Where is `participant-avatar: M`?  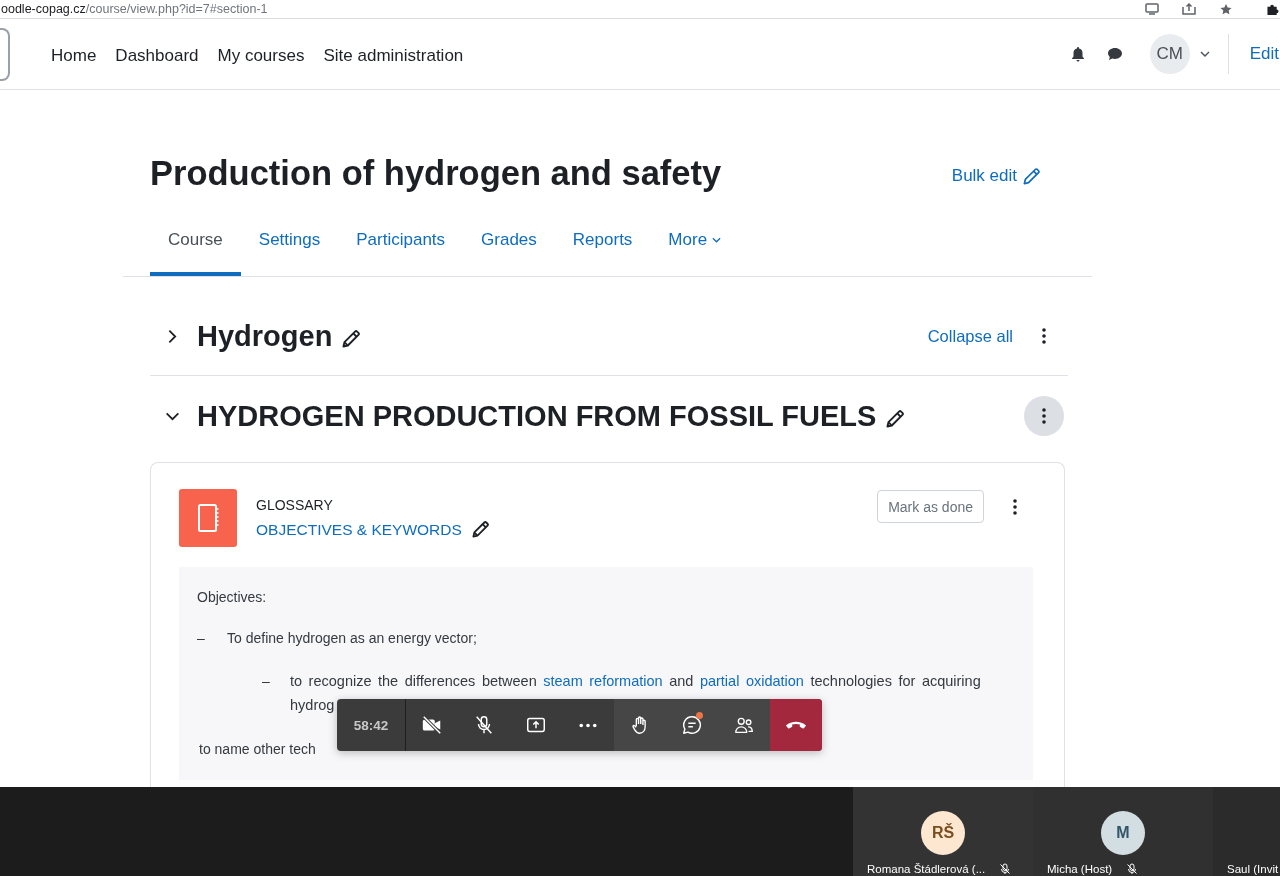 participant-avatar: M is located at coordinates (1123, 833).